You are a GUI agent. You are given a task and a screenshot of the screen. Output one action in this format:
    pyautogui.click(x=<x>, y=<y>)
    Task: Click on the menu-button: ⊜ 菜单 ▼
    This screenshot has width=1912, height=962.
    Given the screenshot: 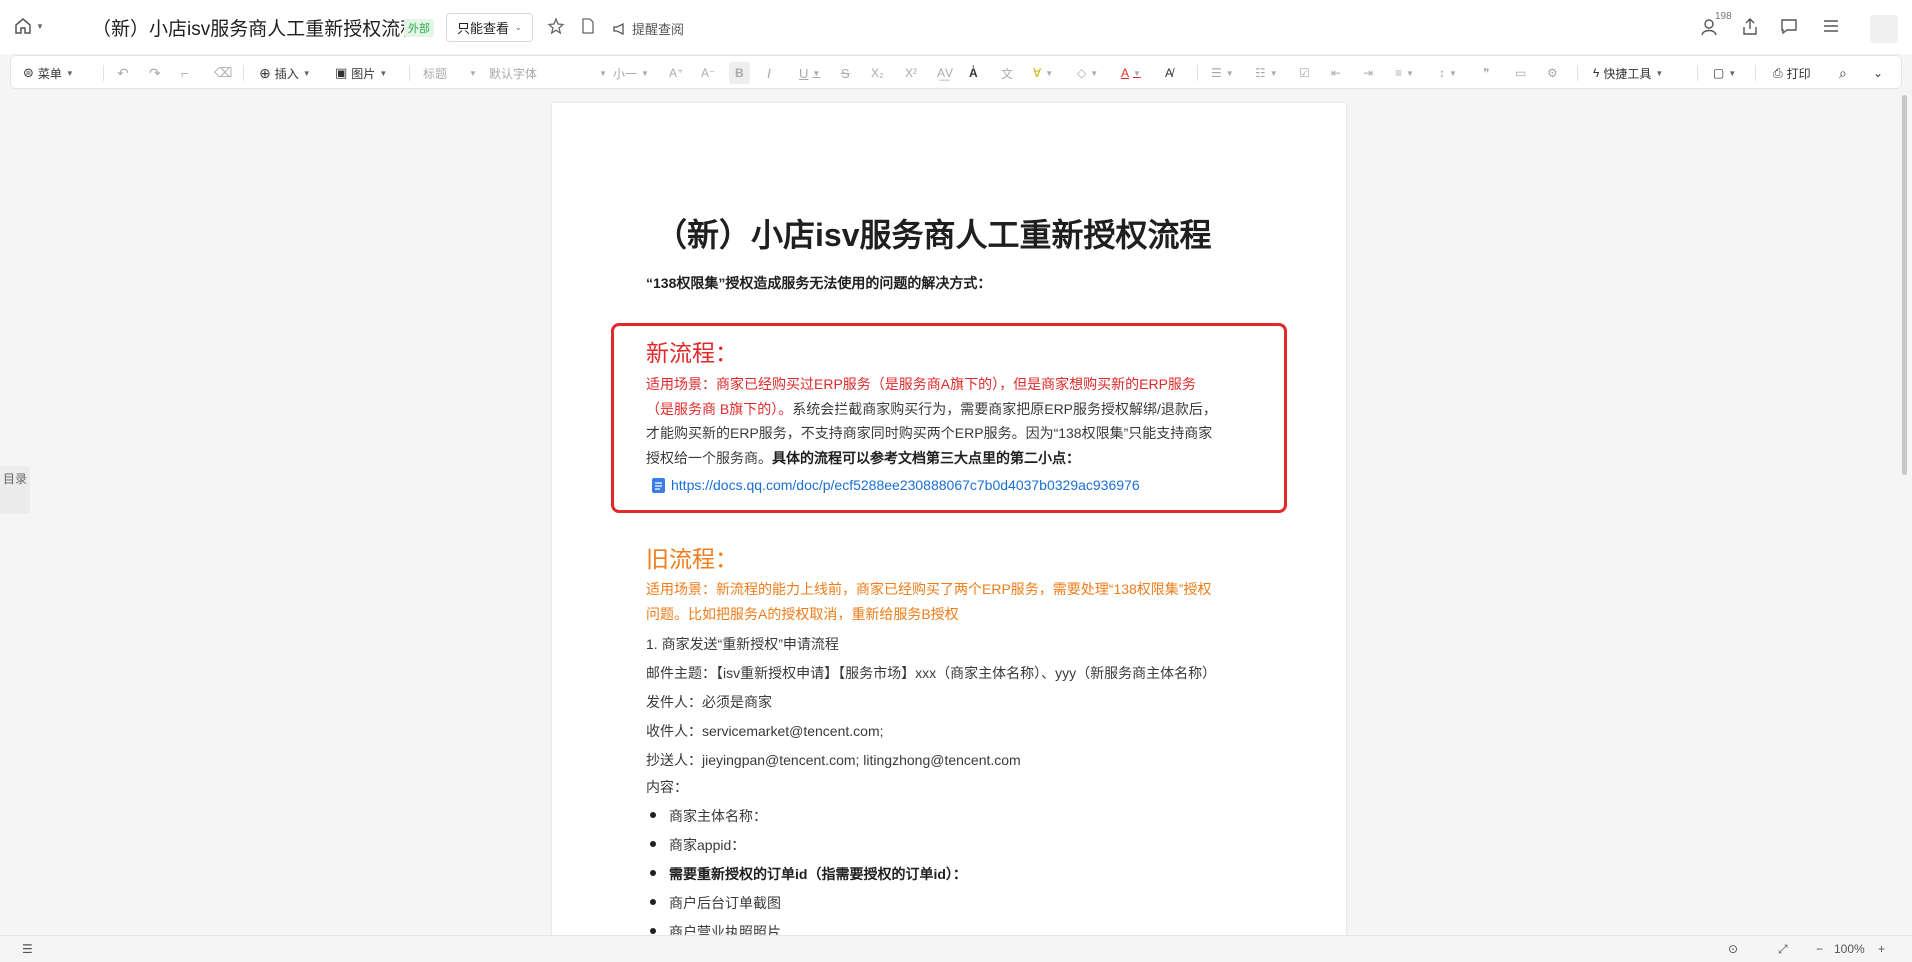 What is the action you would take?
    pyautogui.click(x=48, y=73)
    